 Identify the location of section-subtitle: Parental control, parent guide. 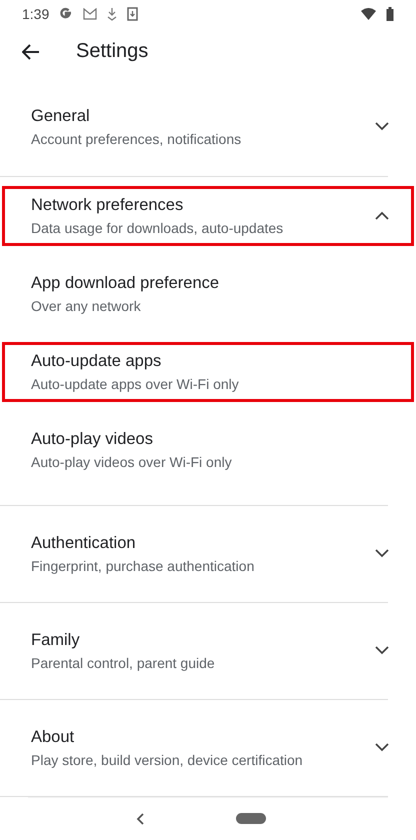
(123, 662).